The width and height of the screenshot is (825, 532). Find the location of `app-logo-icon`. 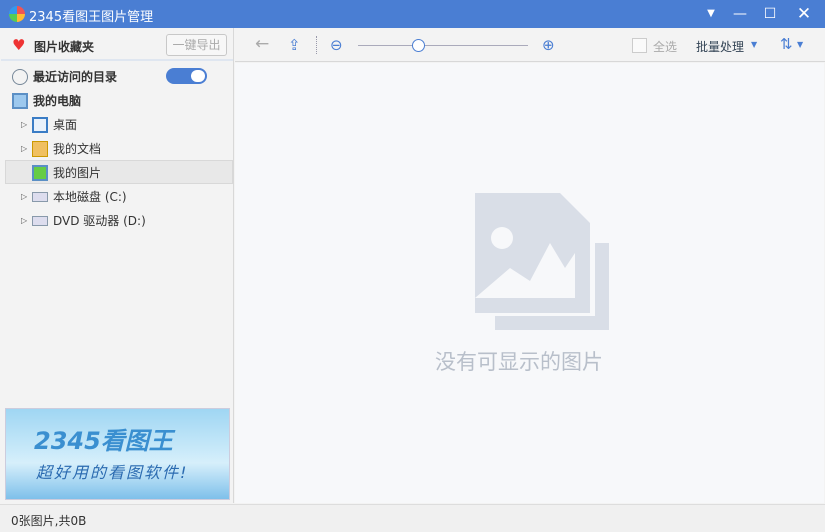

app-logo-icon is located at coordinates (17, 14).